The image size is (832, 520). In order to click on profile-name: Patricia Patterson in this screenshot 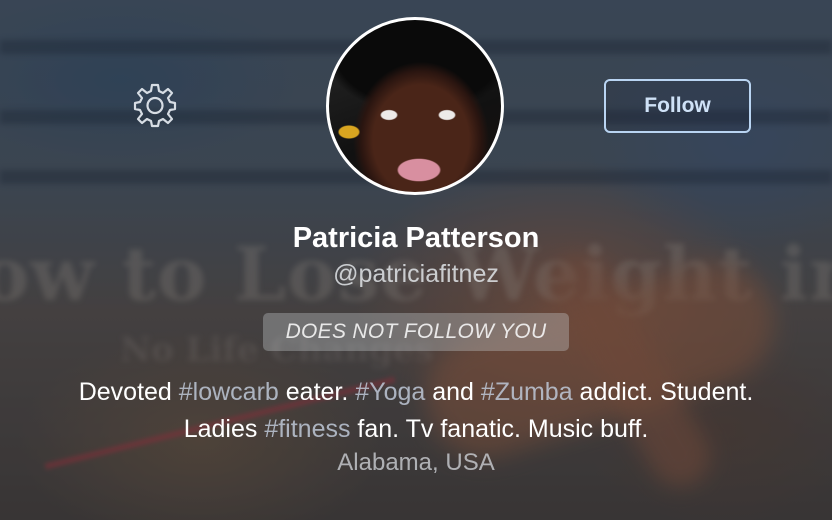, I will do `click(416, 238)`.